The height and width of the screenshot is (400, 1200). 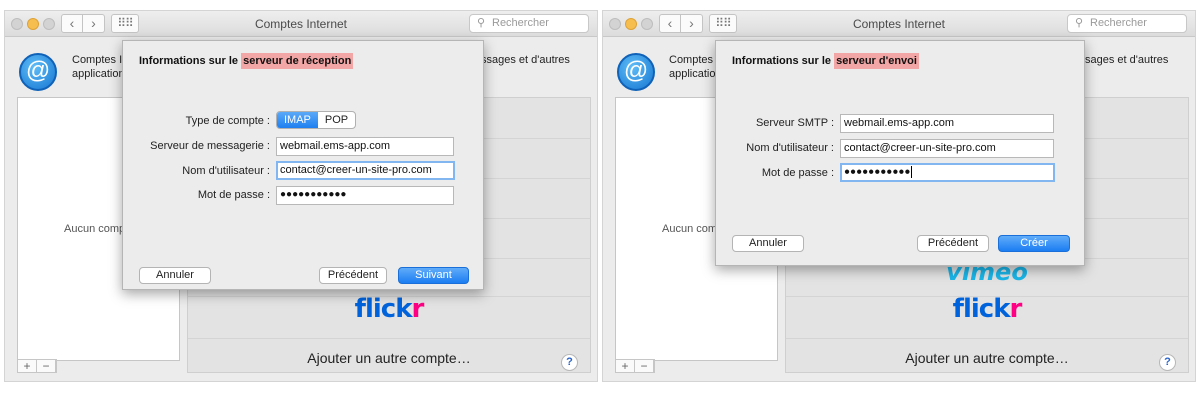 What do you see at coordinates (98, 67) in the screenshot?
I see `description-left: Comptes I application` at bounding box center [98, 67].